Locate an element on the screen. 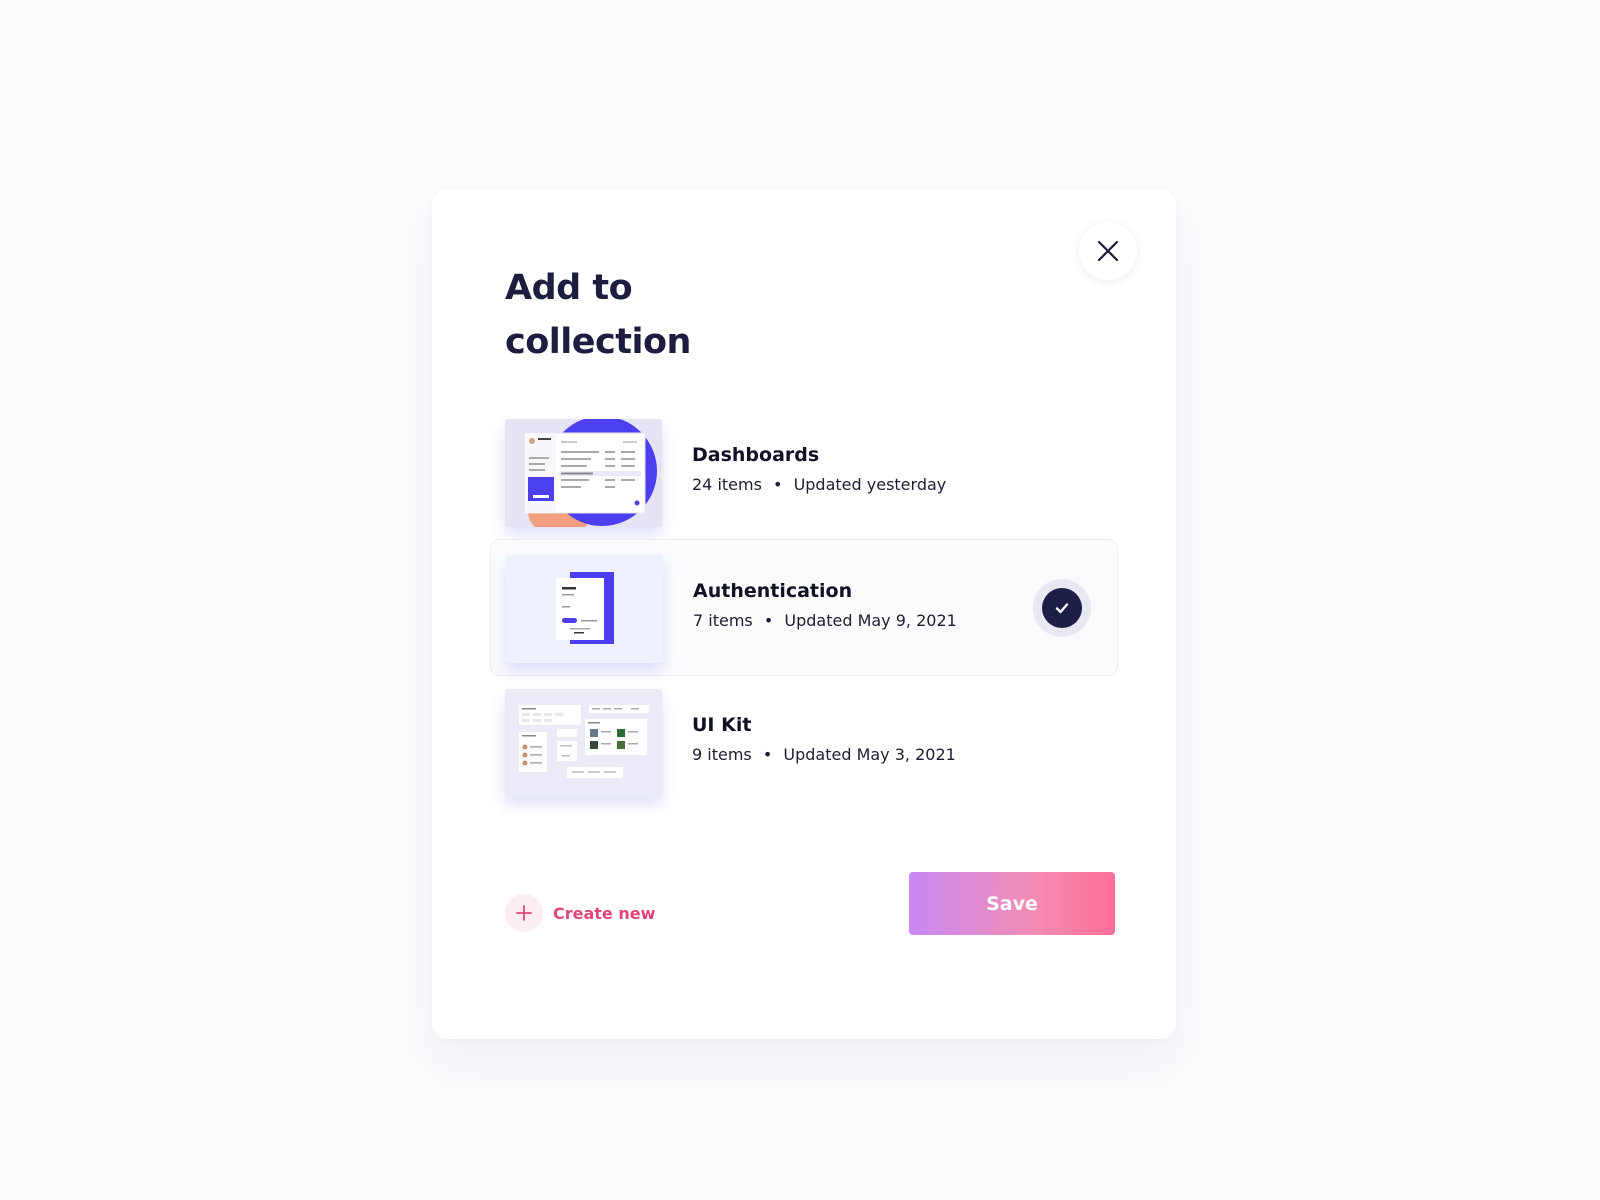 The height and width of the screenshot is (1200, 1600). plus-icon-wrapper is located at coordinates (524, 913).